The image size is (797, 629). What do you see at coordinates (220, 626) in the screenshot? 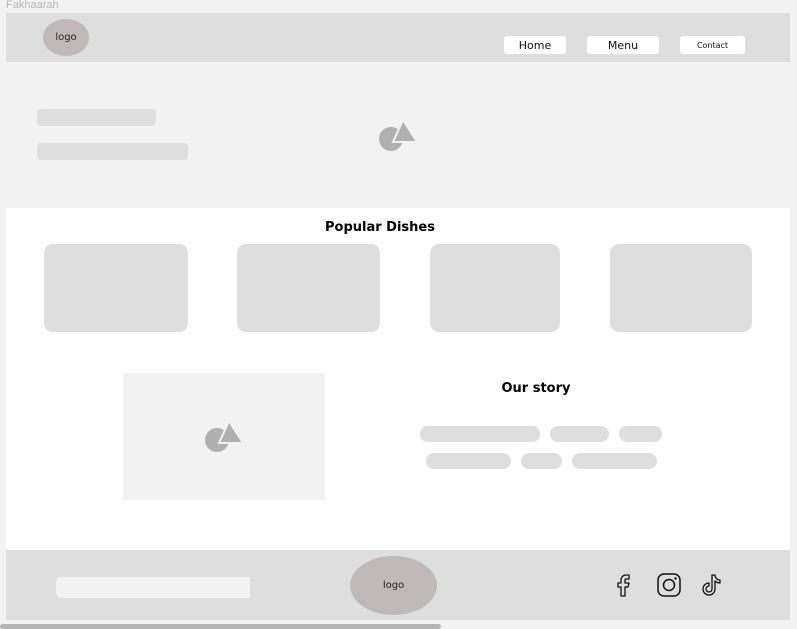
I see `horizontal-scrollbar` at bounding box center [220, 626].